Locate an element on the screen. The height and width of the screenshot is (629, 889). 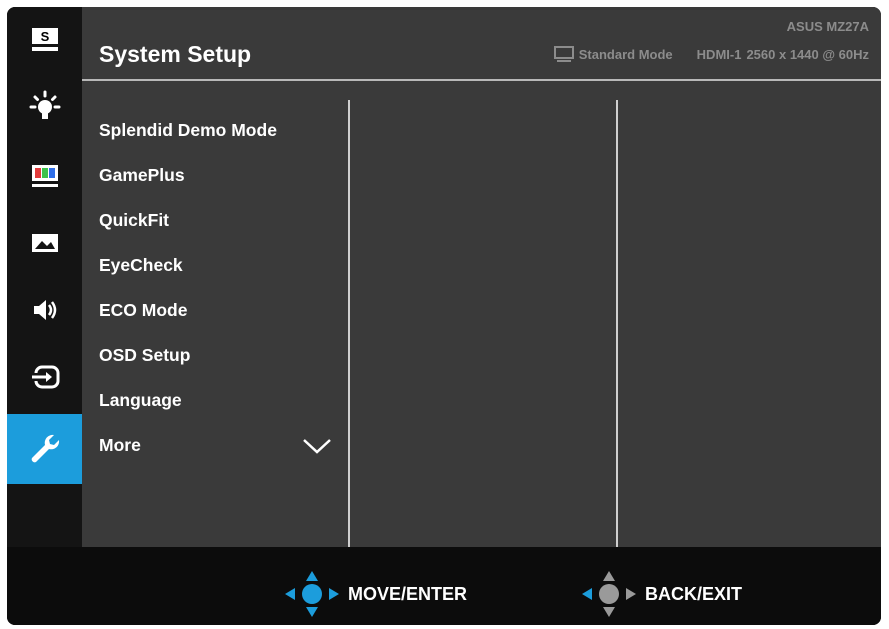
picture-icon is located at coordinates (44, 243).